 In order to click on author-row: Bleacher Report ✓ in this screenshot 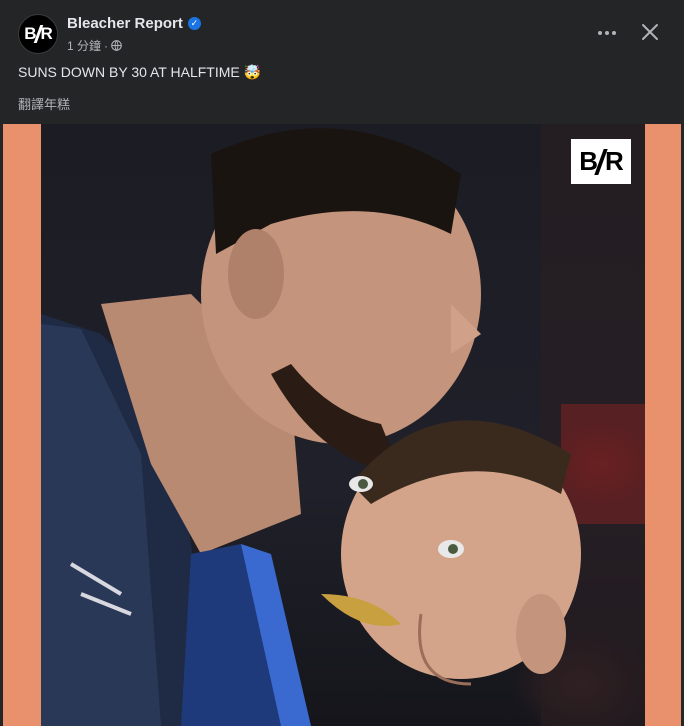, I will do `click(134, 23)`.